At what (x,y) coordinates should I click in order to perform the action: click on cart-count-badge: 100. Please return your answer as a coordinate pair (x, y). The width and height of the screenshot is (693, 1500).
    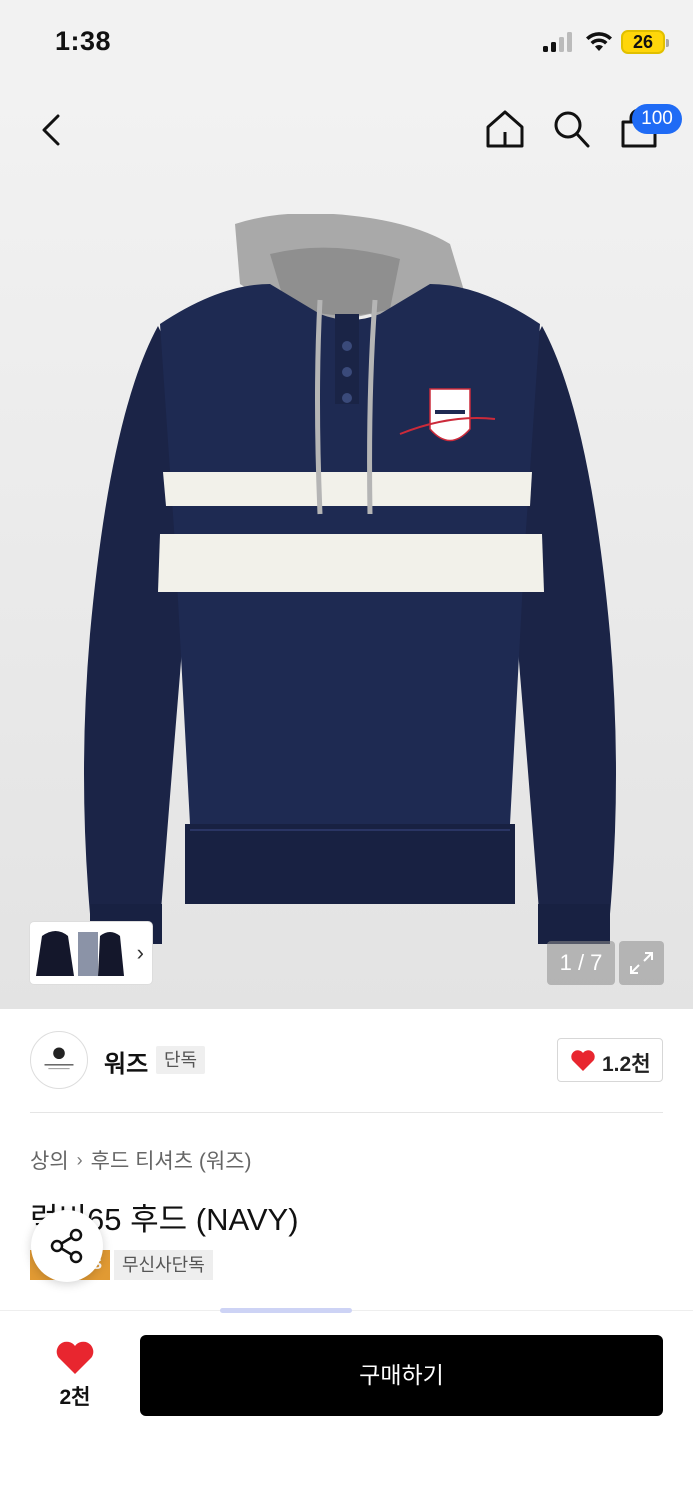
    Looking at the image, I should click on (657, 119).